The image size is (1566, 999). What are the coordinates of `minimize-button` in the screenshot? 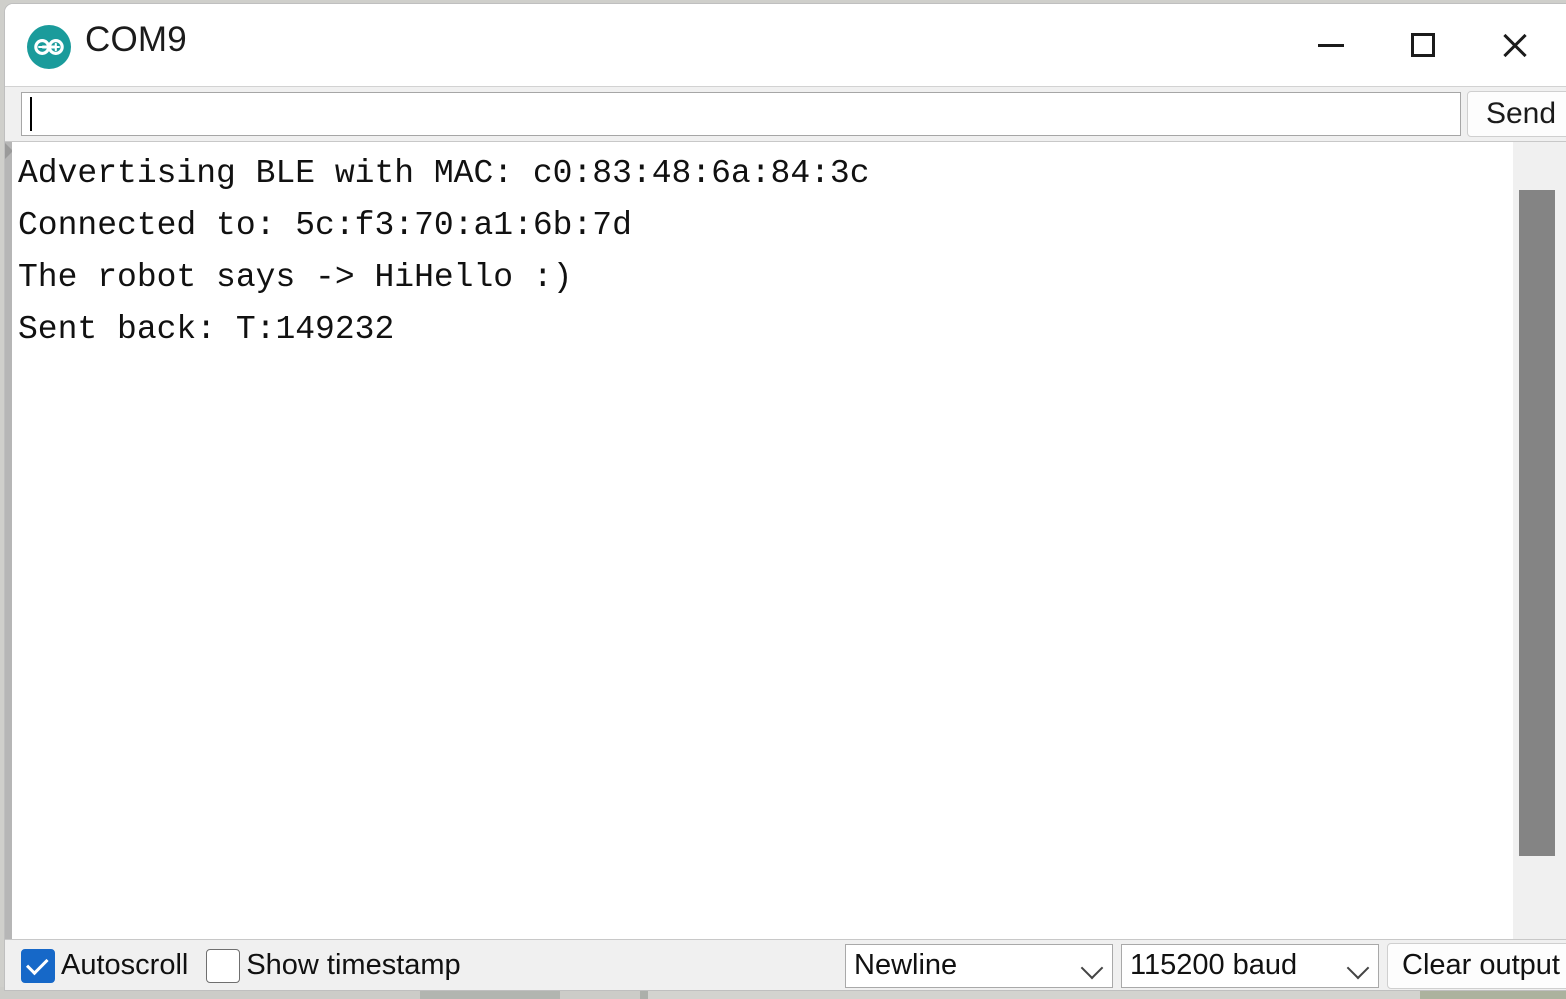 It's located at (1331, 45).